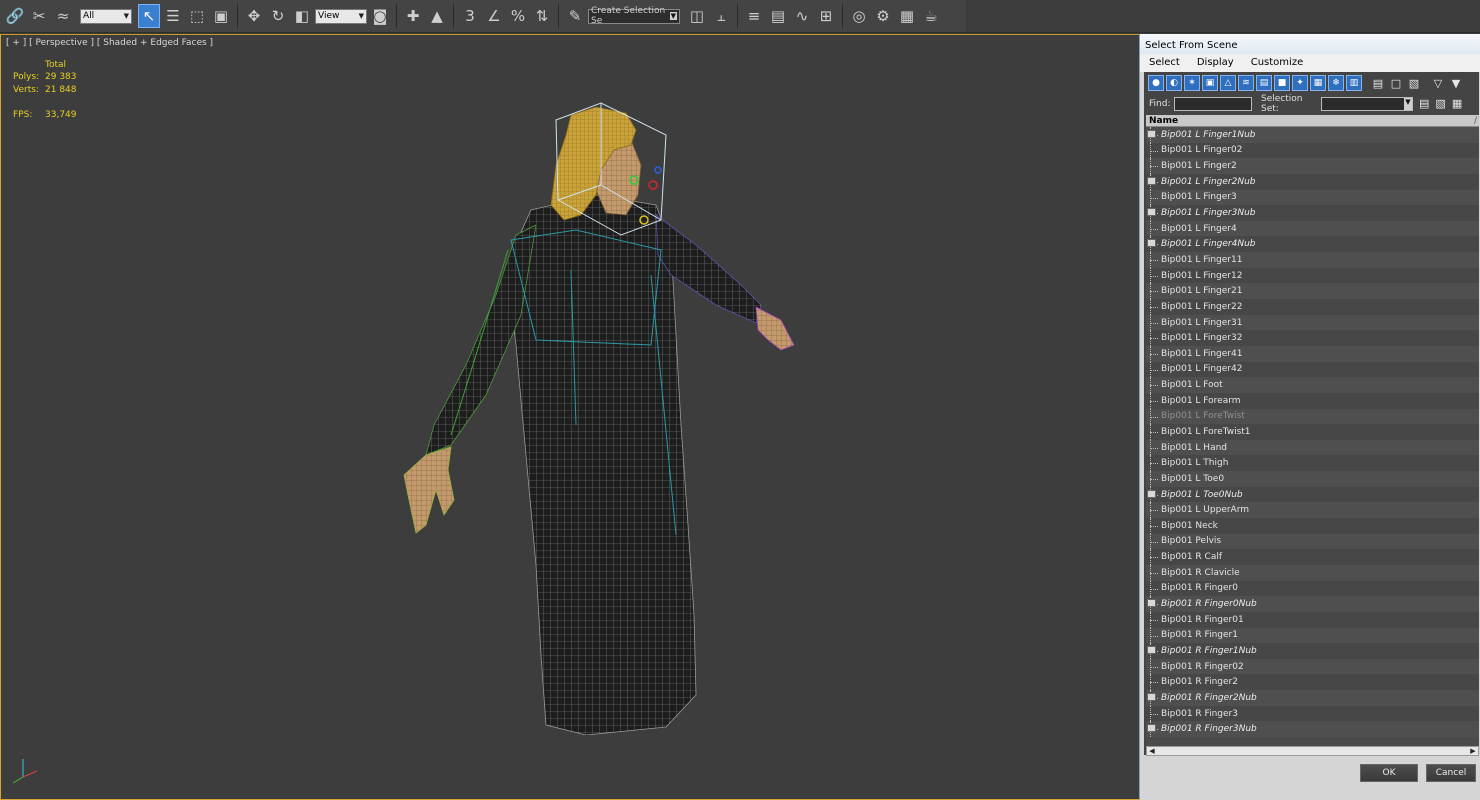 The image size is (1480, 800). What do you see at coordinates (1312, 447) in the screenshot?
I see `list-item: Bip001 L Hand` at bounding box center [1312, 447].